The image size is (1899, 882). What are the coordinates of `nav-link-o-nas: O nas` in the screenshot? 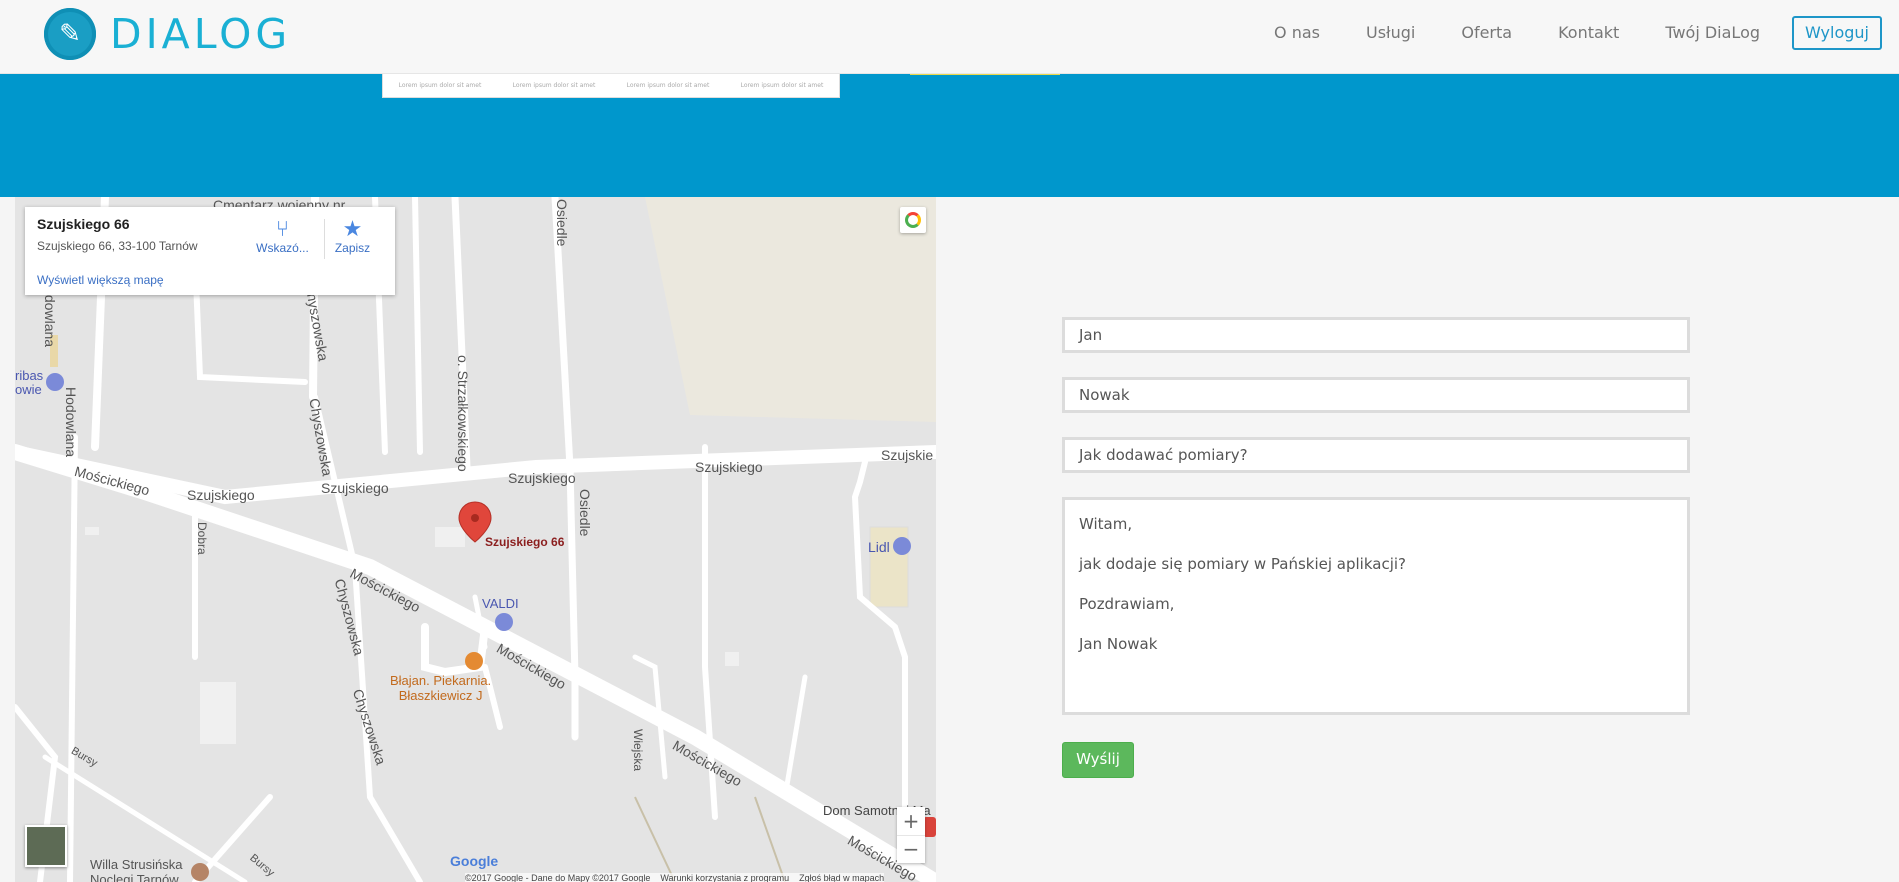 It's located at (1297, 33).